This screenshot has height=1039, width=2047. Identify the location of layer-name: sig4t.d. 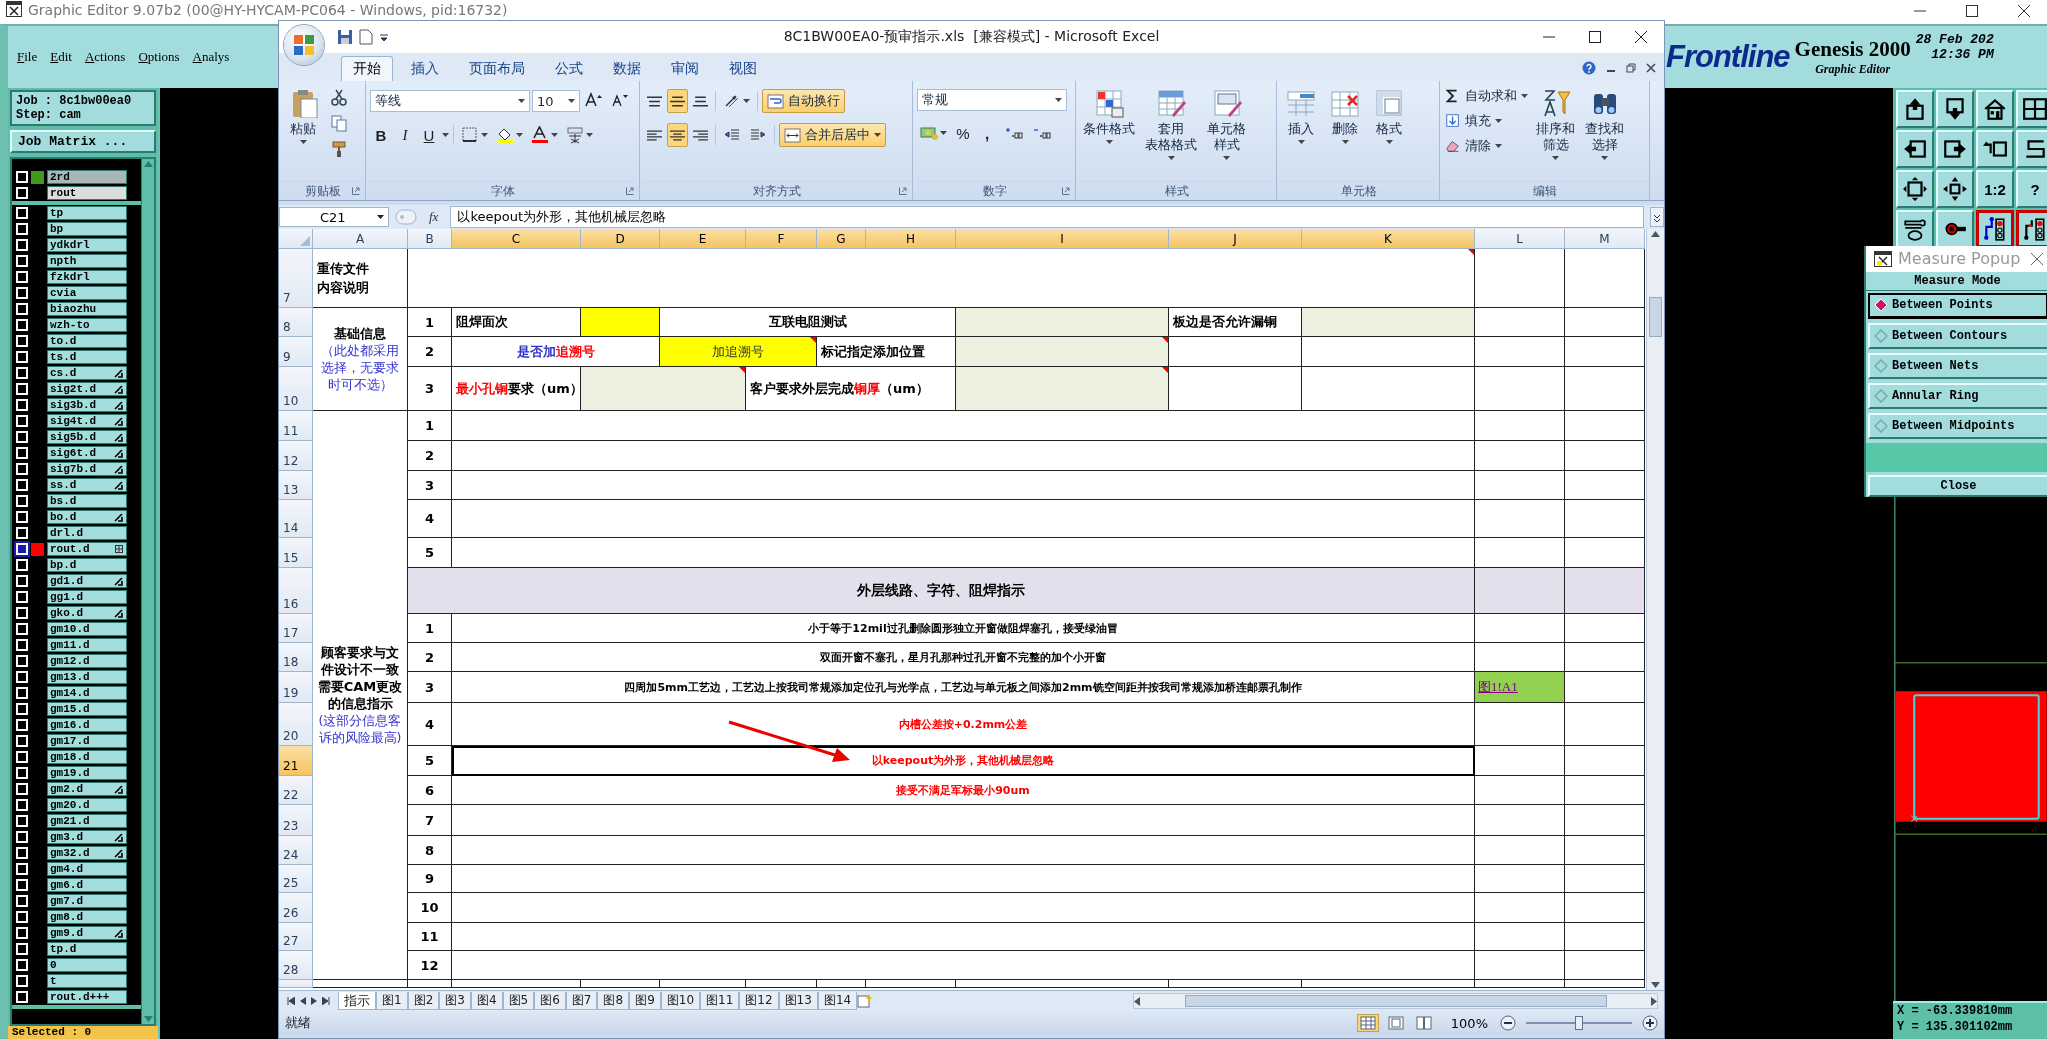
(87, 421).